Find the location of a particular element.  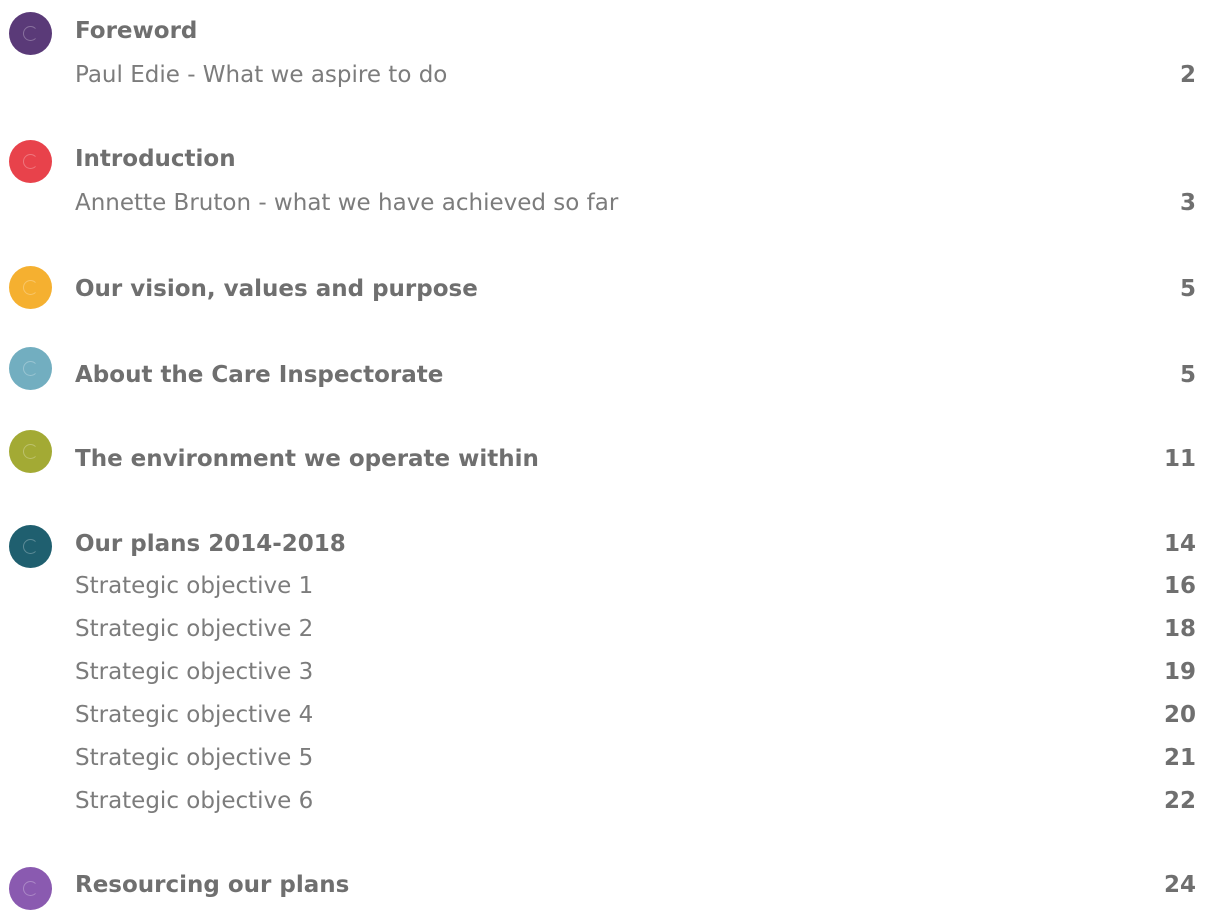

resourcing-bullet-icon is located at coordinates (30, 888).